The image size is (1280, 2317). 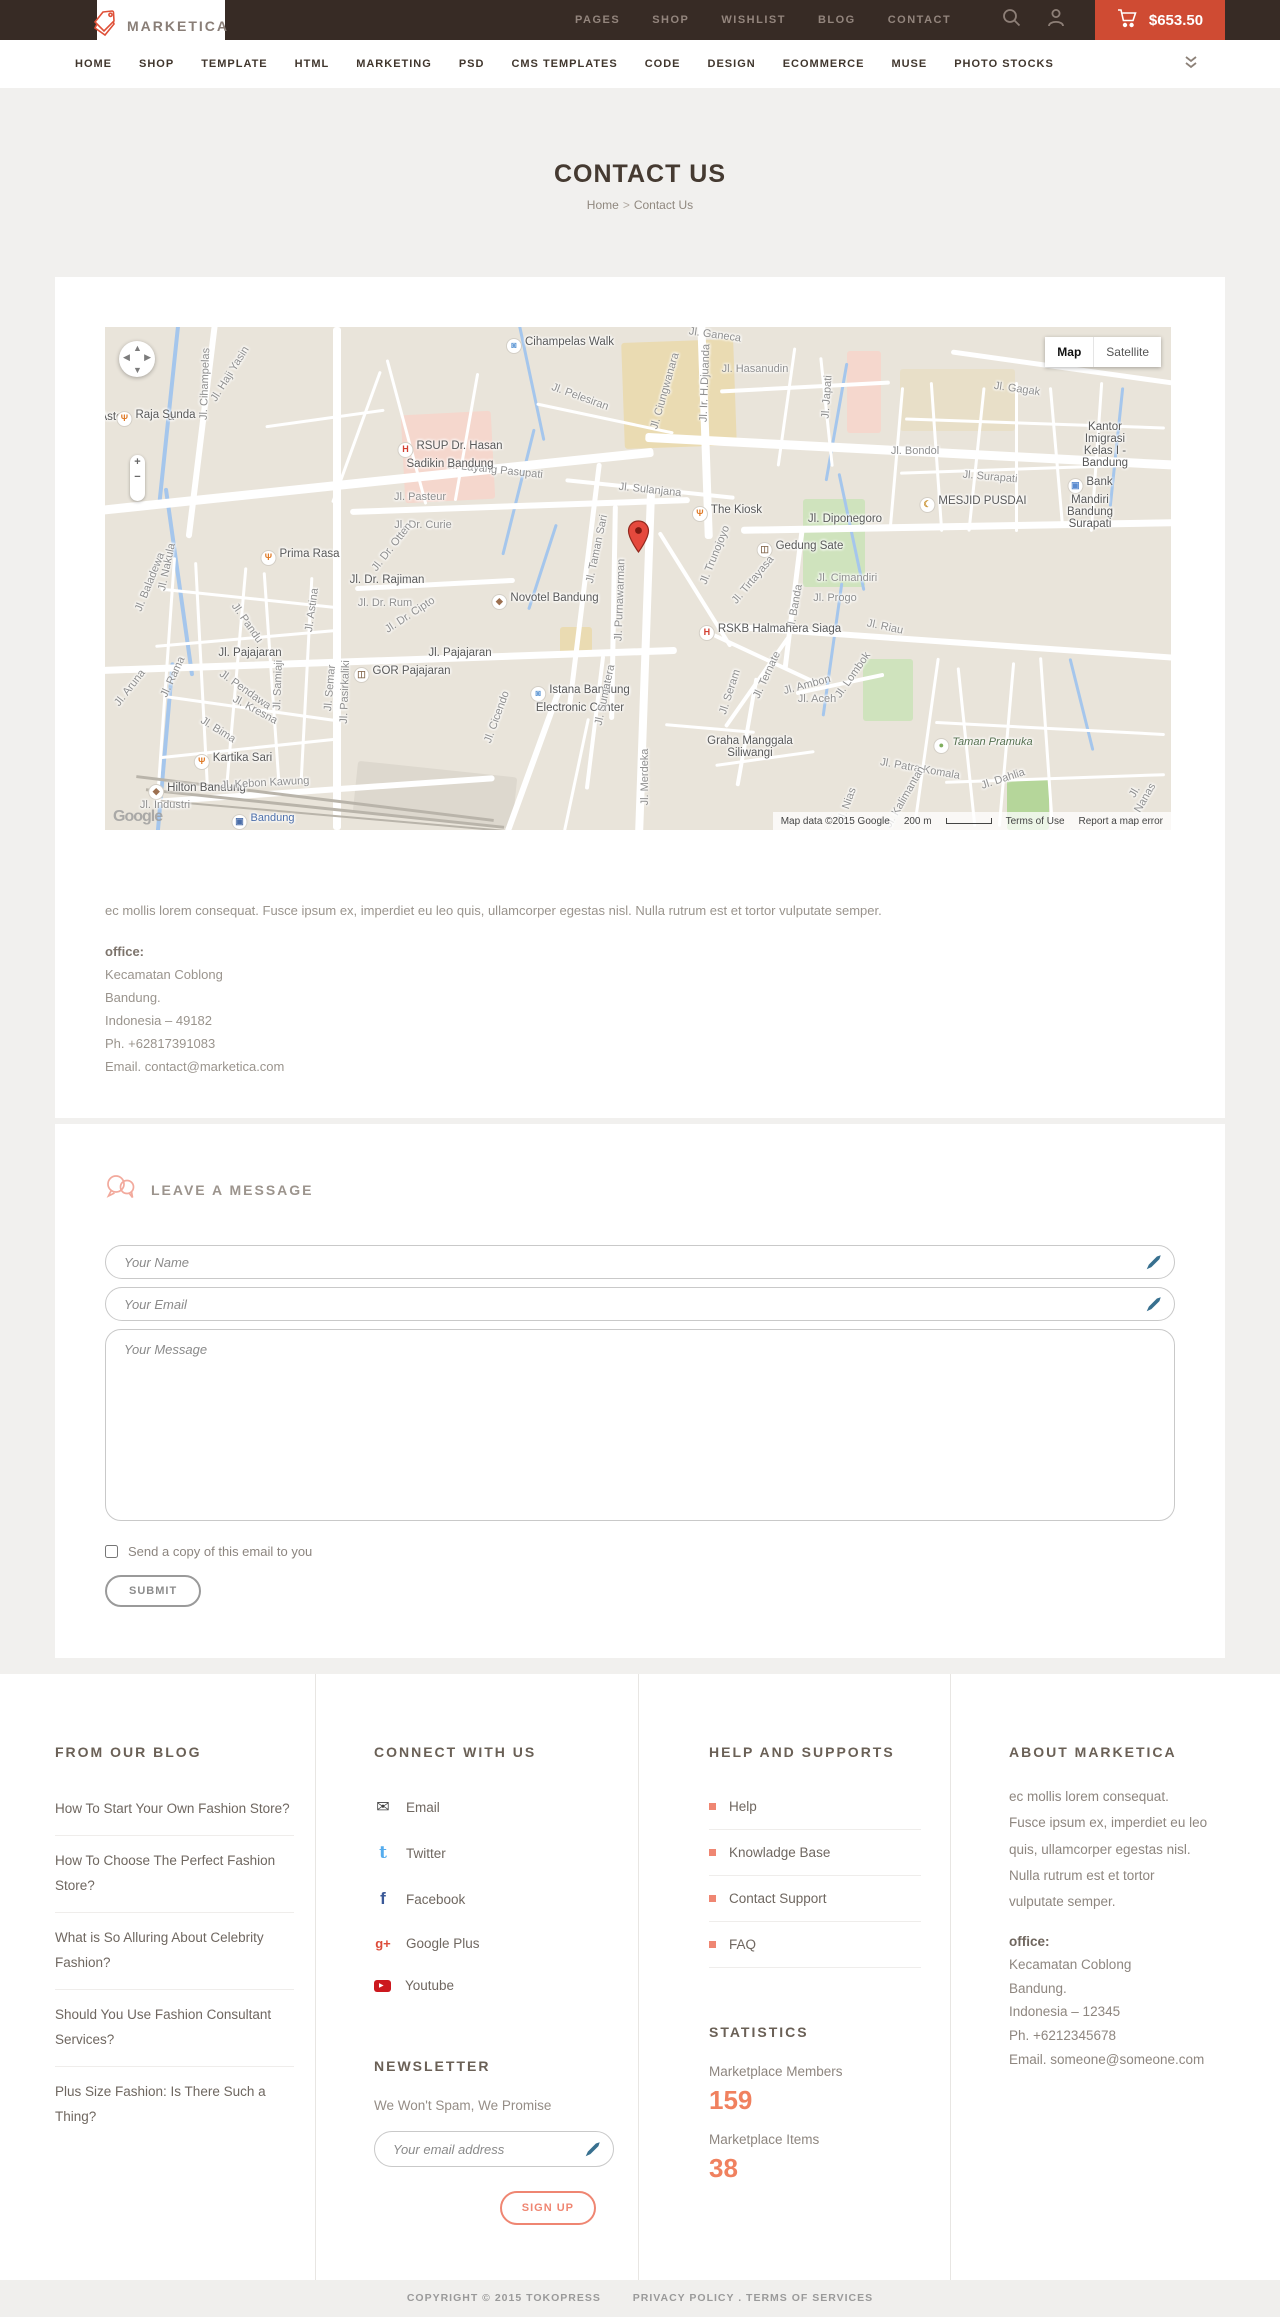 I want to click on facebook-icon, so click(x=383, y=1899).